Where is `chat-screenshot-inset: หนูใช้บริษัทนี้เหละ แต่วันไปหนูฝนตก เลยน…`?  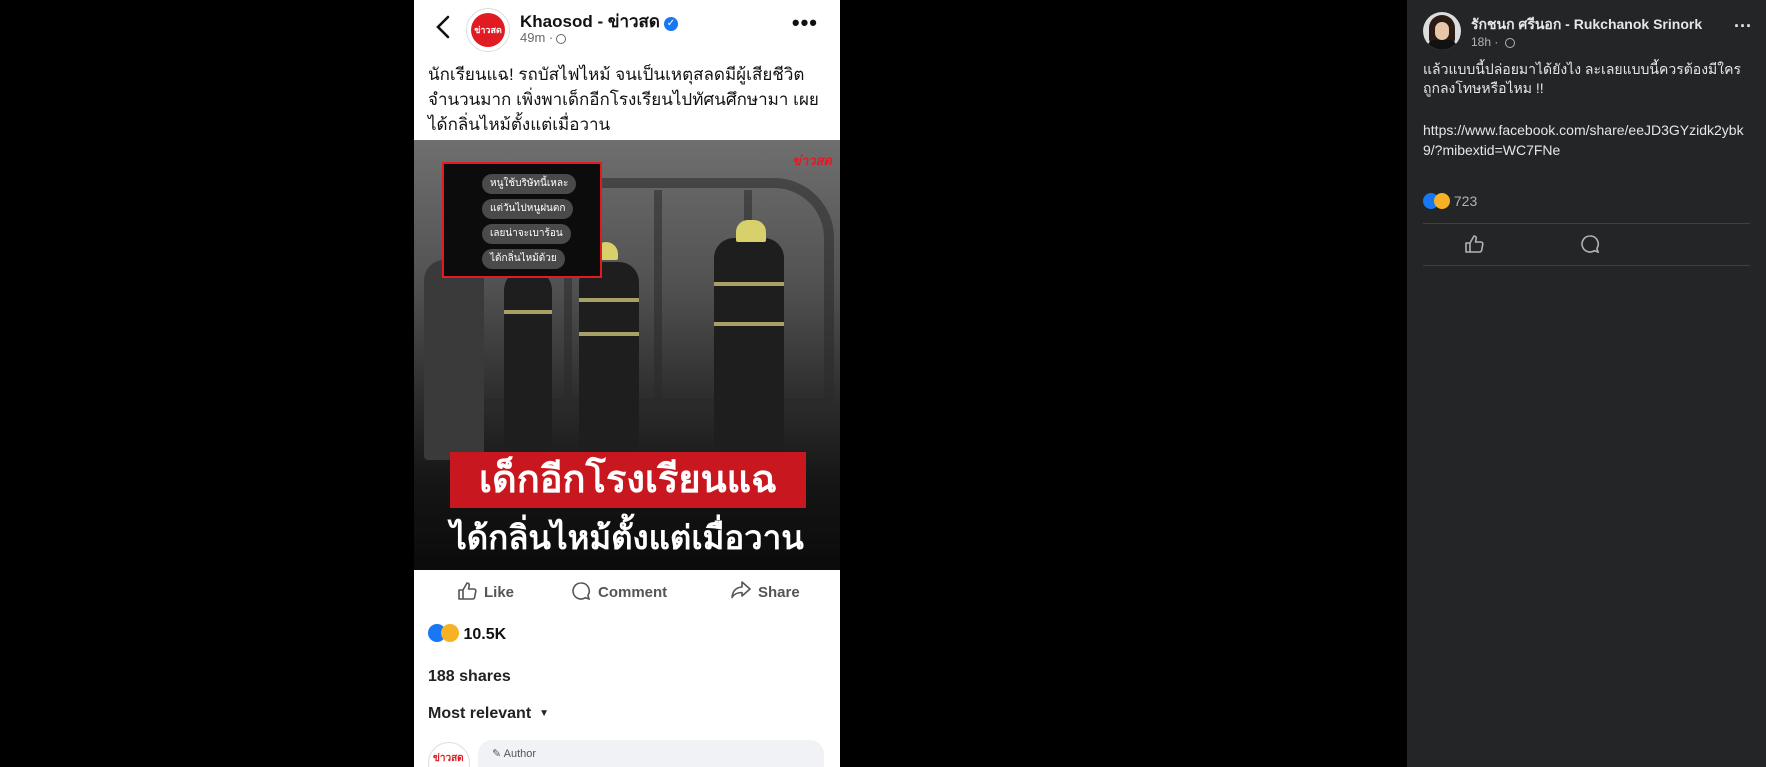 chat-screenshot-inset: หนูใช้บริษัทนี้เหละ แต่วันไปหนูฝนตก เลยน… is located at coordinates (522, 220).